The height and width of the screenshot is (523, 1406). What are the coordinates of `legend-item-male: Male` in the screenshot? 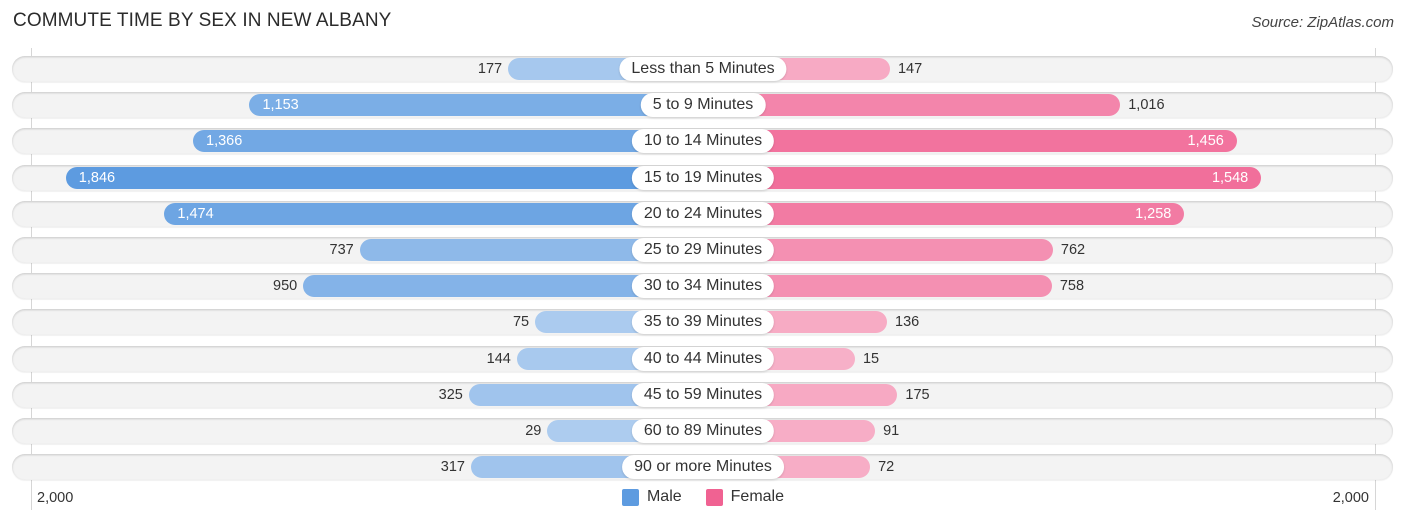 It's located at (651, 497).